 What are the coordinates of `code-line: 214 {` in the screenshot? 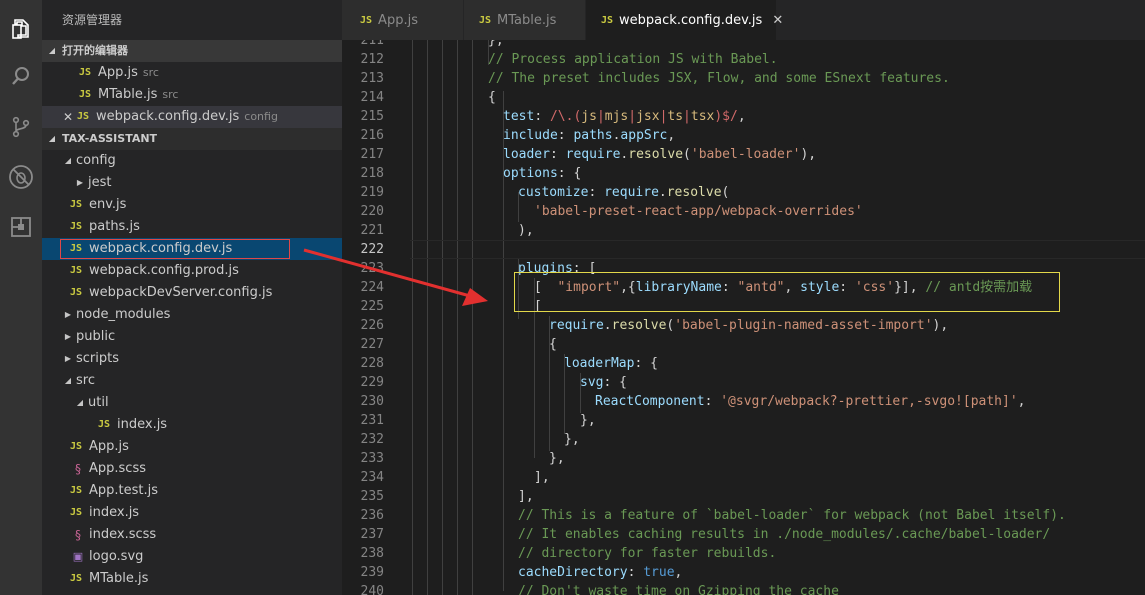 It's located at (743, 97).